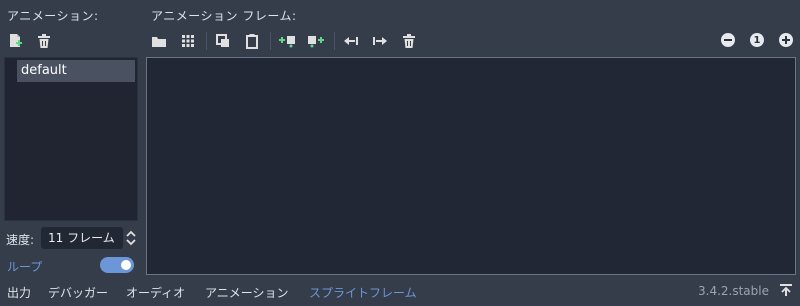 This screenshot has width=800, height=306. Describe the element at coordinates (20, 240) in the screenshot. I see `speed-label: 速度:` at that location.